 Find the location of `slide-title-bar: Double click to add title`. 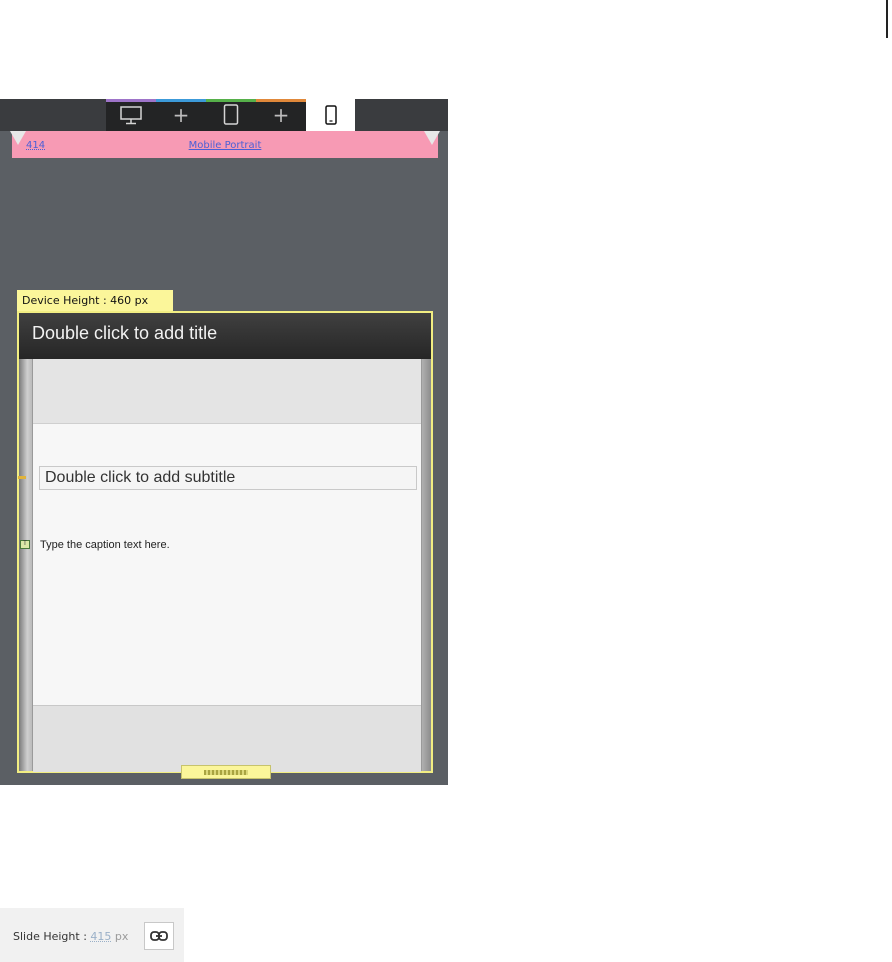

slide-title-bar: Double click to add title is located at coordinates (225, 336).